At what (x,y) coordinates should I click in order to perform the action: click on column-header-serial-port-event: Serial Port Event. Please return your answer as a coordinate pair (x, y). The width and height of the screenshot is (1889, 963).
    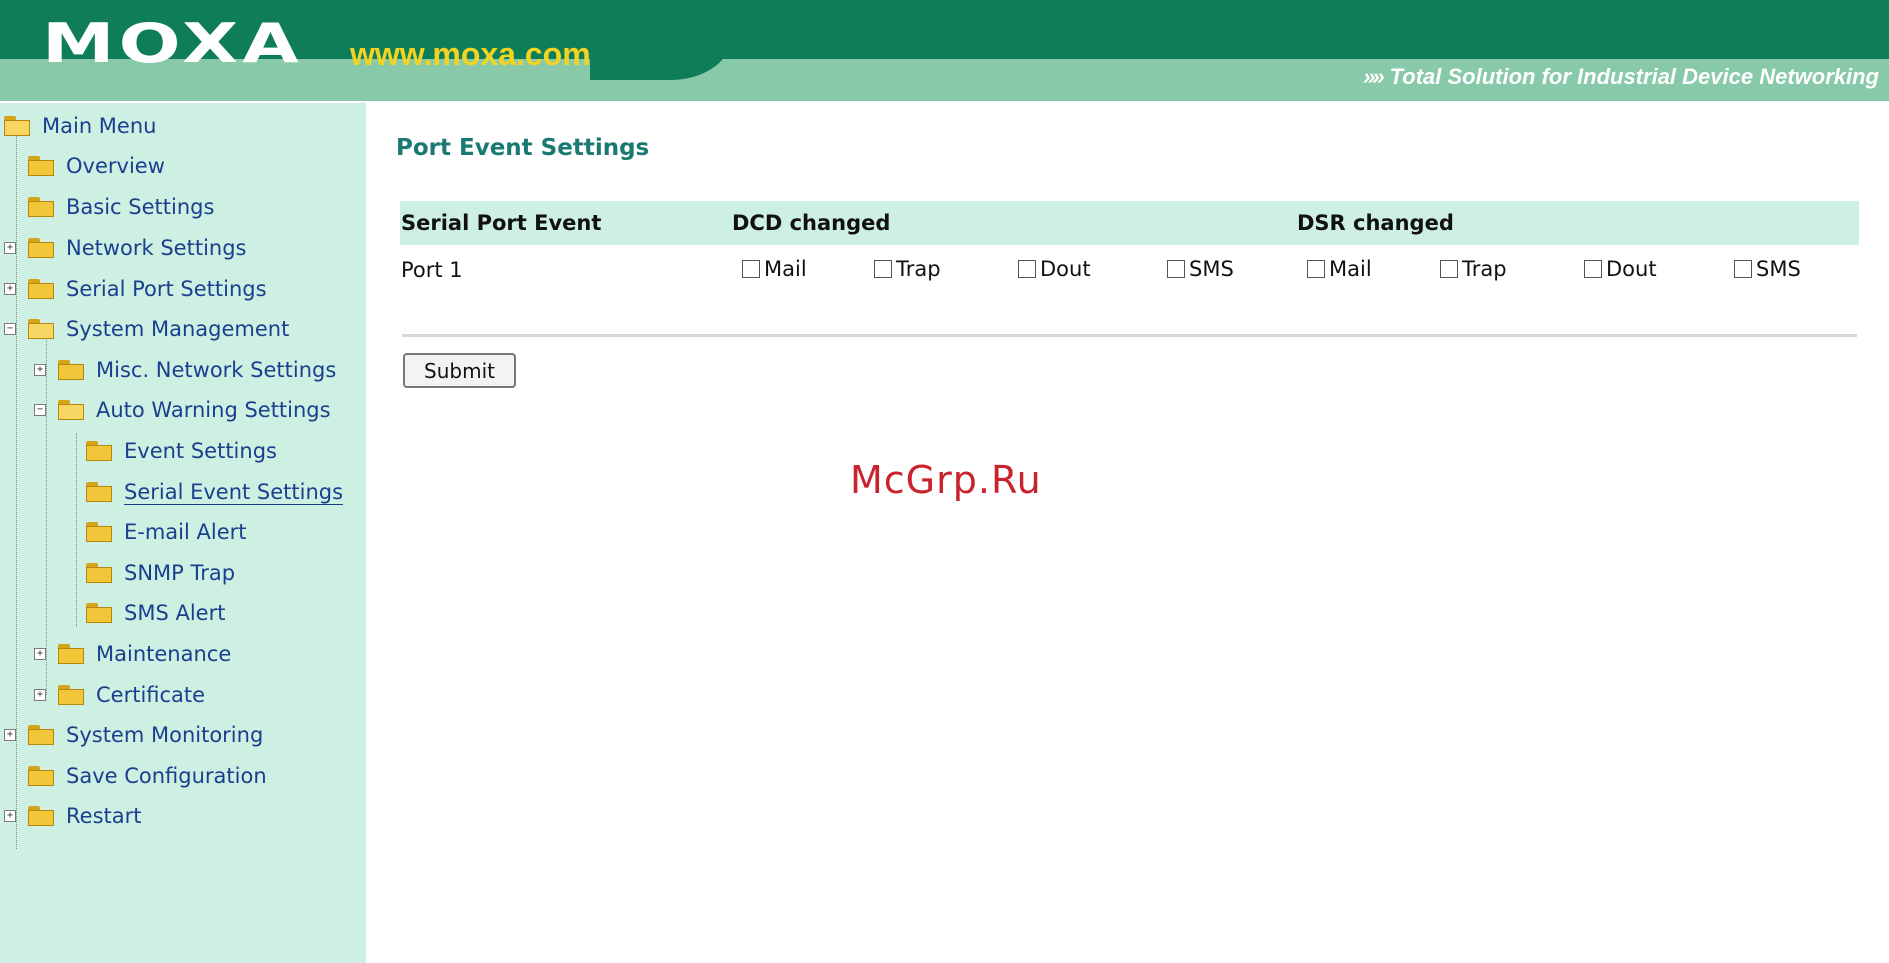
    Looking at the image, I should click on (501, 223).